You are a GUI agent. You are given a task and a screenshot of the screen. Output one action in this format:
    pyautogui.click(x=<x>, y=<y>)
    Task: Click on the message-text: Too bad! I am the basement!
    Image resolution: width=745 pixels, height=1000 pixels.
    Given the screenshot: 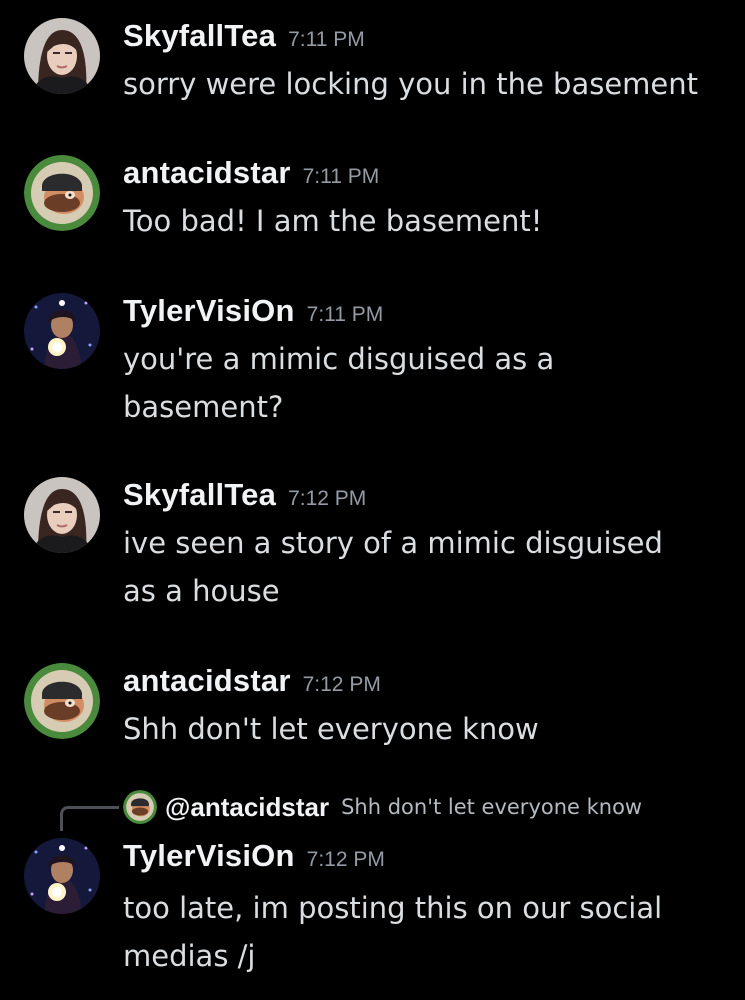 What is the action you would take?
    pyautogui.click(x=333, y=221)
    